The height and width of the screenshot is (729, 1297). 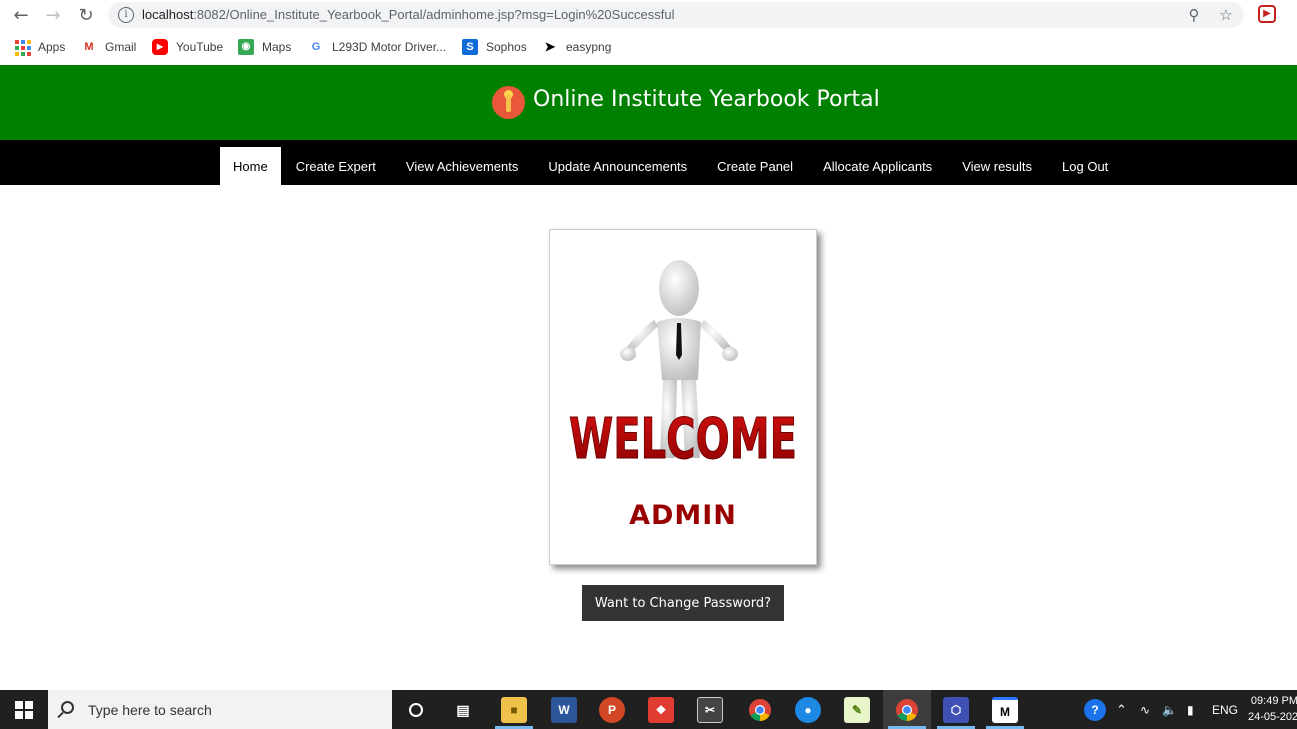 What do you see at coordinates (1272, 717) in the screenshot?
I see `clock-date: 24-05-2020` at bounding box center [1272, 717].